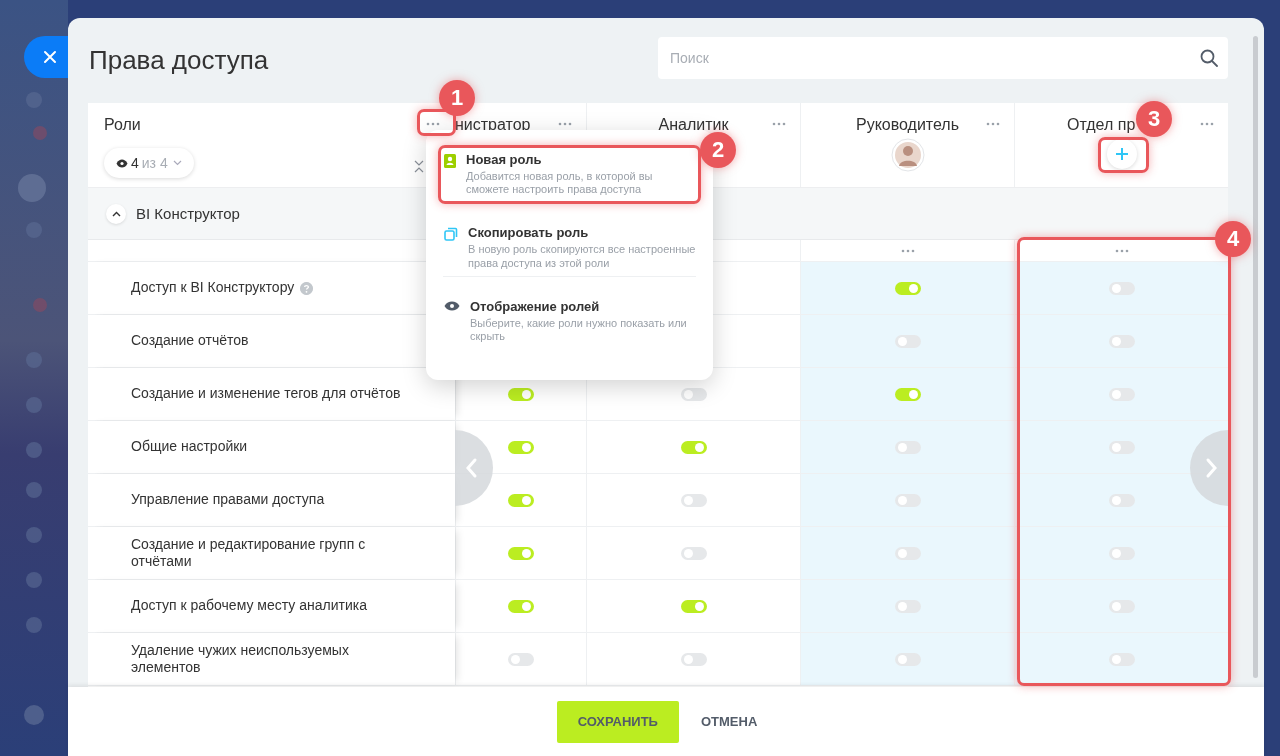 This screenshot has height=756, width=1280. What do you see at coordinates (1209, 57) in the screenshot?
I see `search-icon` at bounding box center [1209, 57].